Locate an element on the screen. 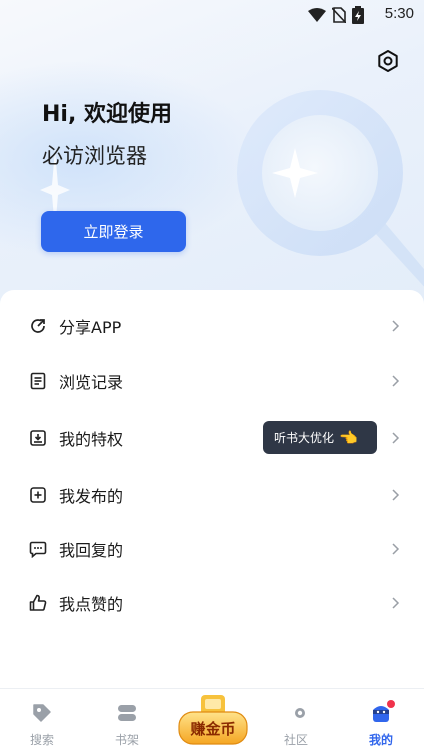  magnifier-decoration-icon is located at coordinates (330, 188).